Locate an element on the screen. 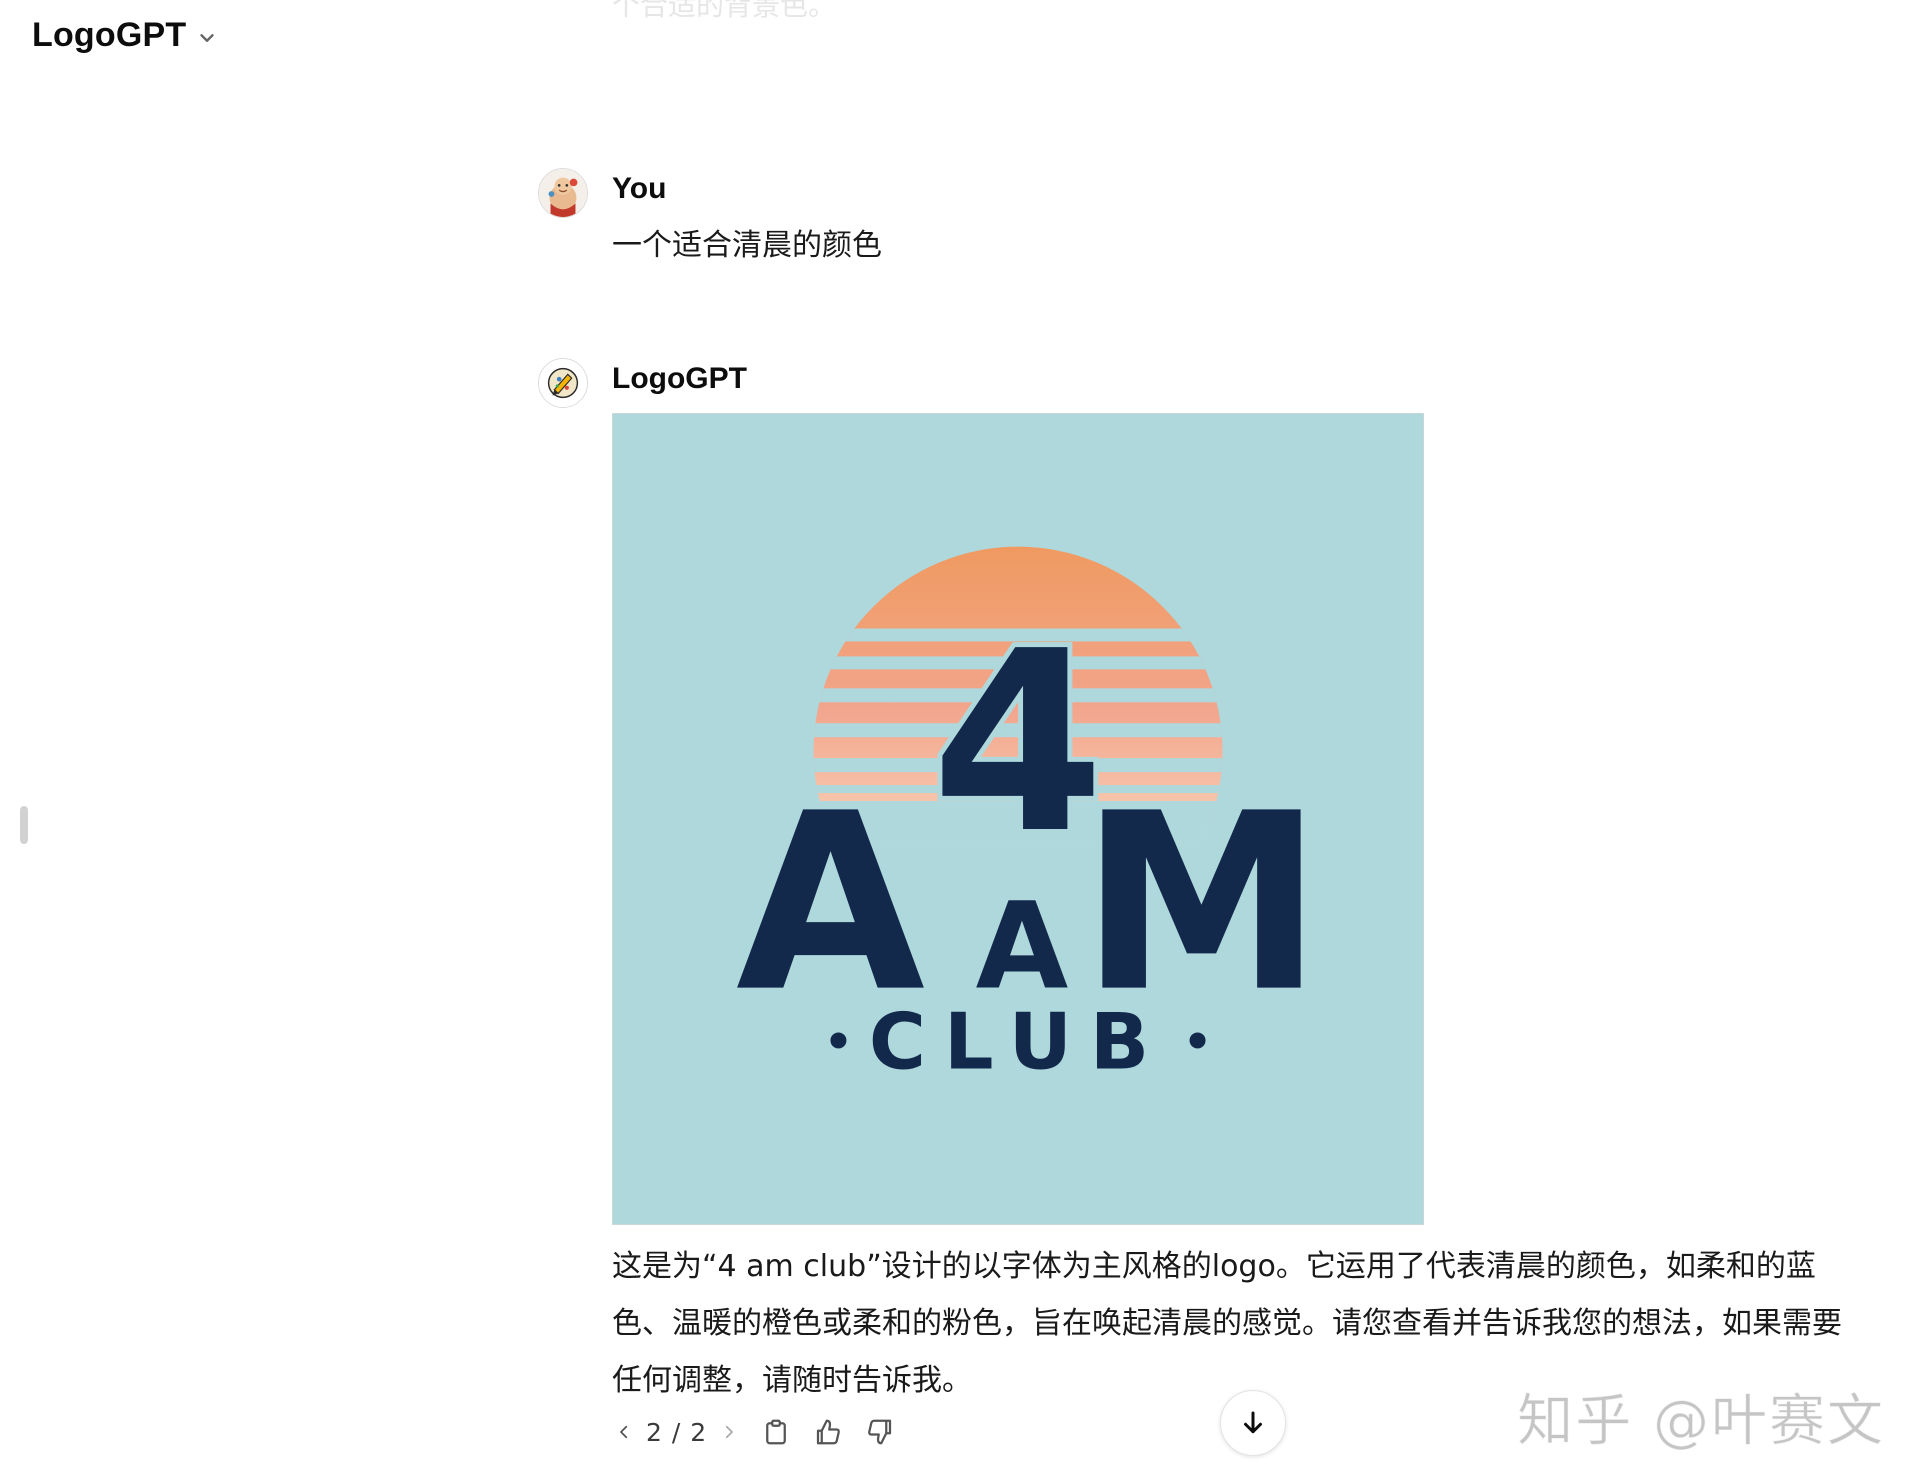 This screenshot has width=1915, height=1465. user-message: You 一个适合清晨的颜色 is located at coordinates (1188, 223).